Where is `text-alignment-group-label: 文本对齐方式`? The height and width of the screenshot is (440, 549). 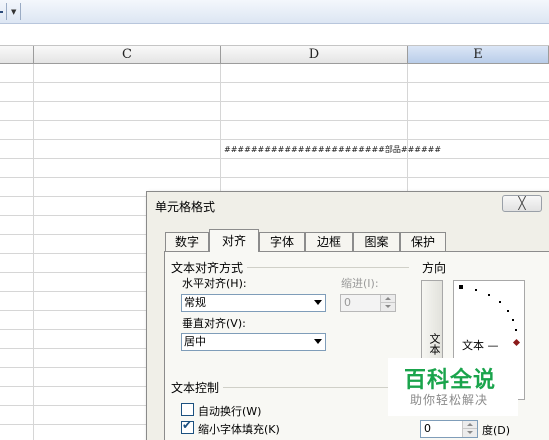 text-alignment-group-label: 文本对齐方式 is located at coordinates (207, 268).